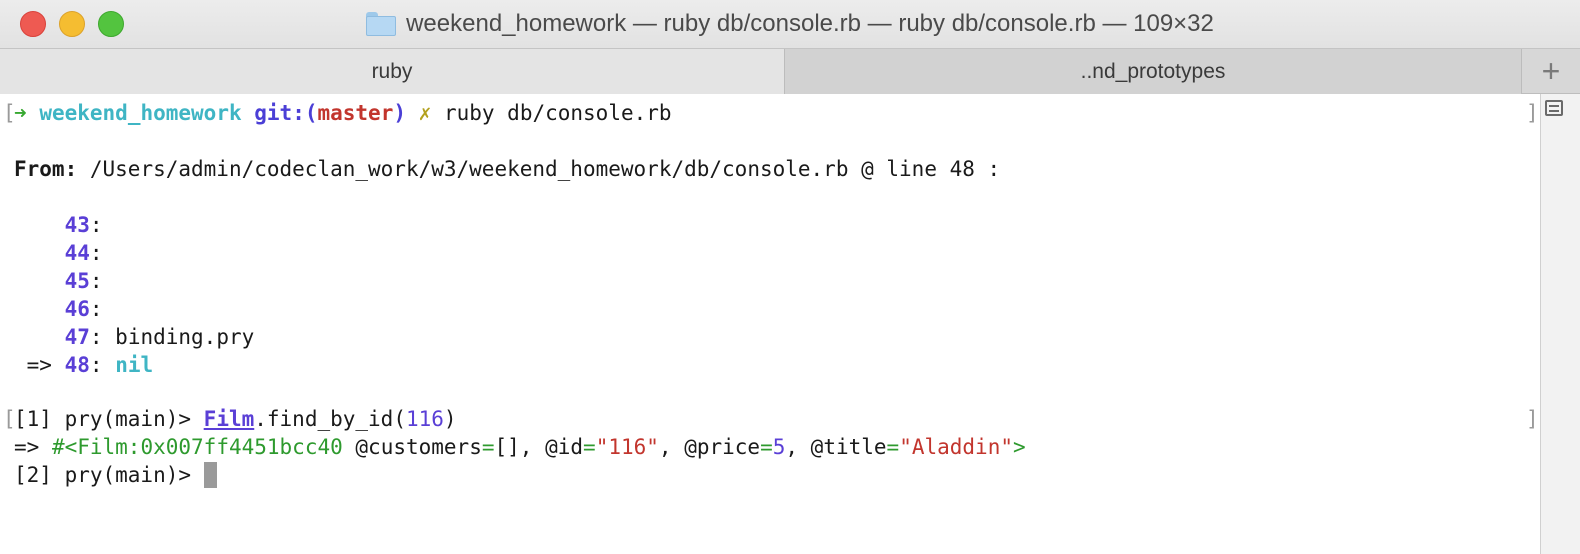 Image resolution: width=1580 pixels, height=554 pixels. I want to click on code-line: 45:, so click(90, 281).